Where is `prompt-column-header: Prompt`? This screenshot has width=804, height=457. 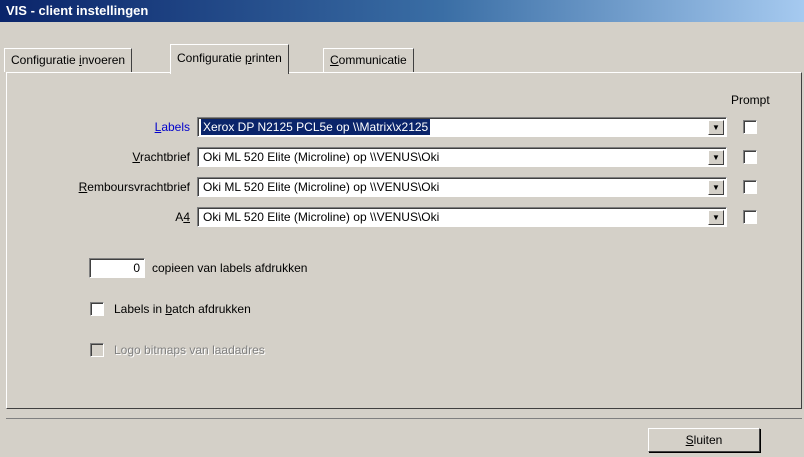
prompt-column-header: Prompt is located at coordinates (750, 100).